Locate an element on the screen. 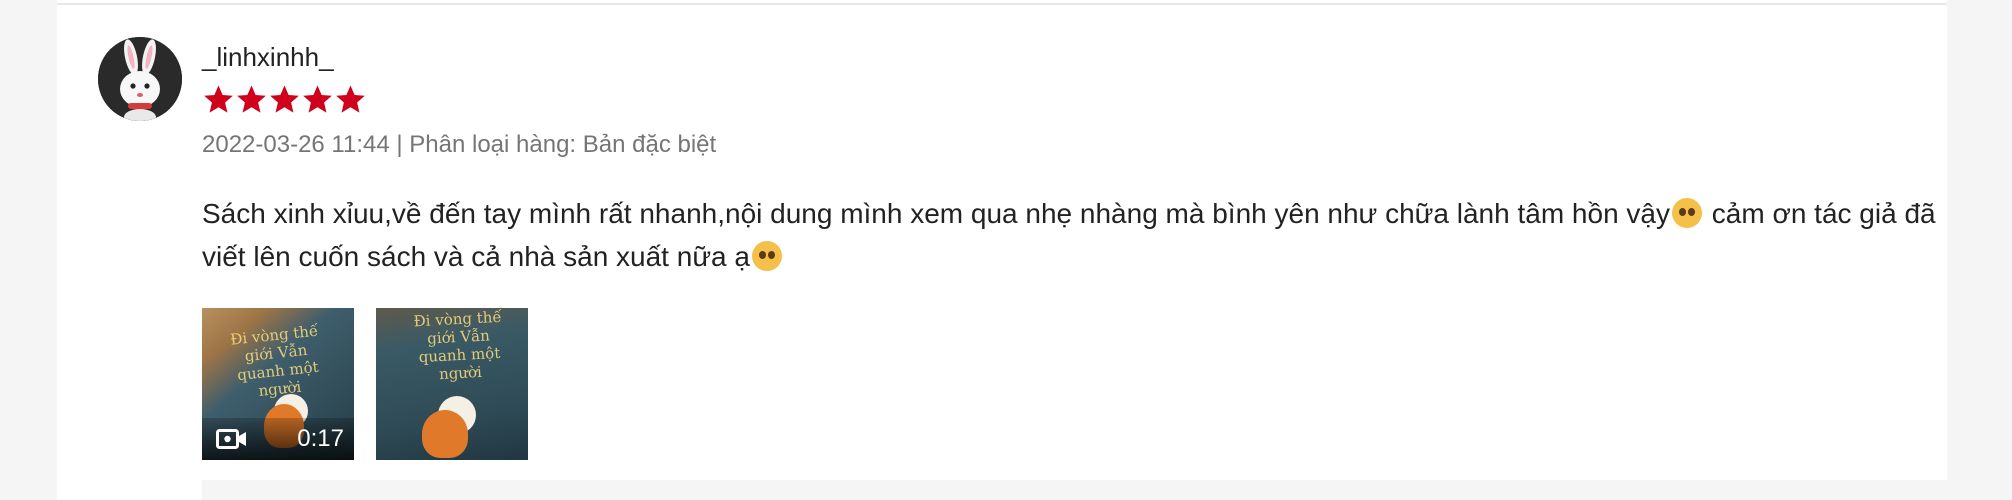 This screenshot has height=500, width=2012. username: _linhxinhh_ is located at coordinates (268, 57).